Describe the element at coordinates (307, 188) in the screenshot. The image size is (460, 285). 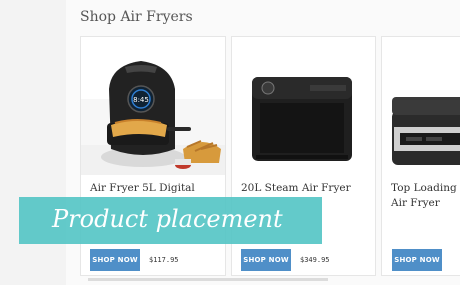
I see `product-title: 20L Steam Air Fryer` at that location.